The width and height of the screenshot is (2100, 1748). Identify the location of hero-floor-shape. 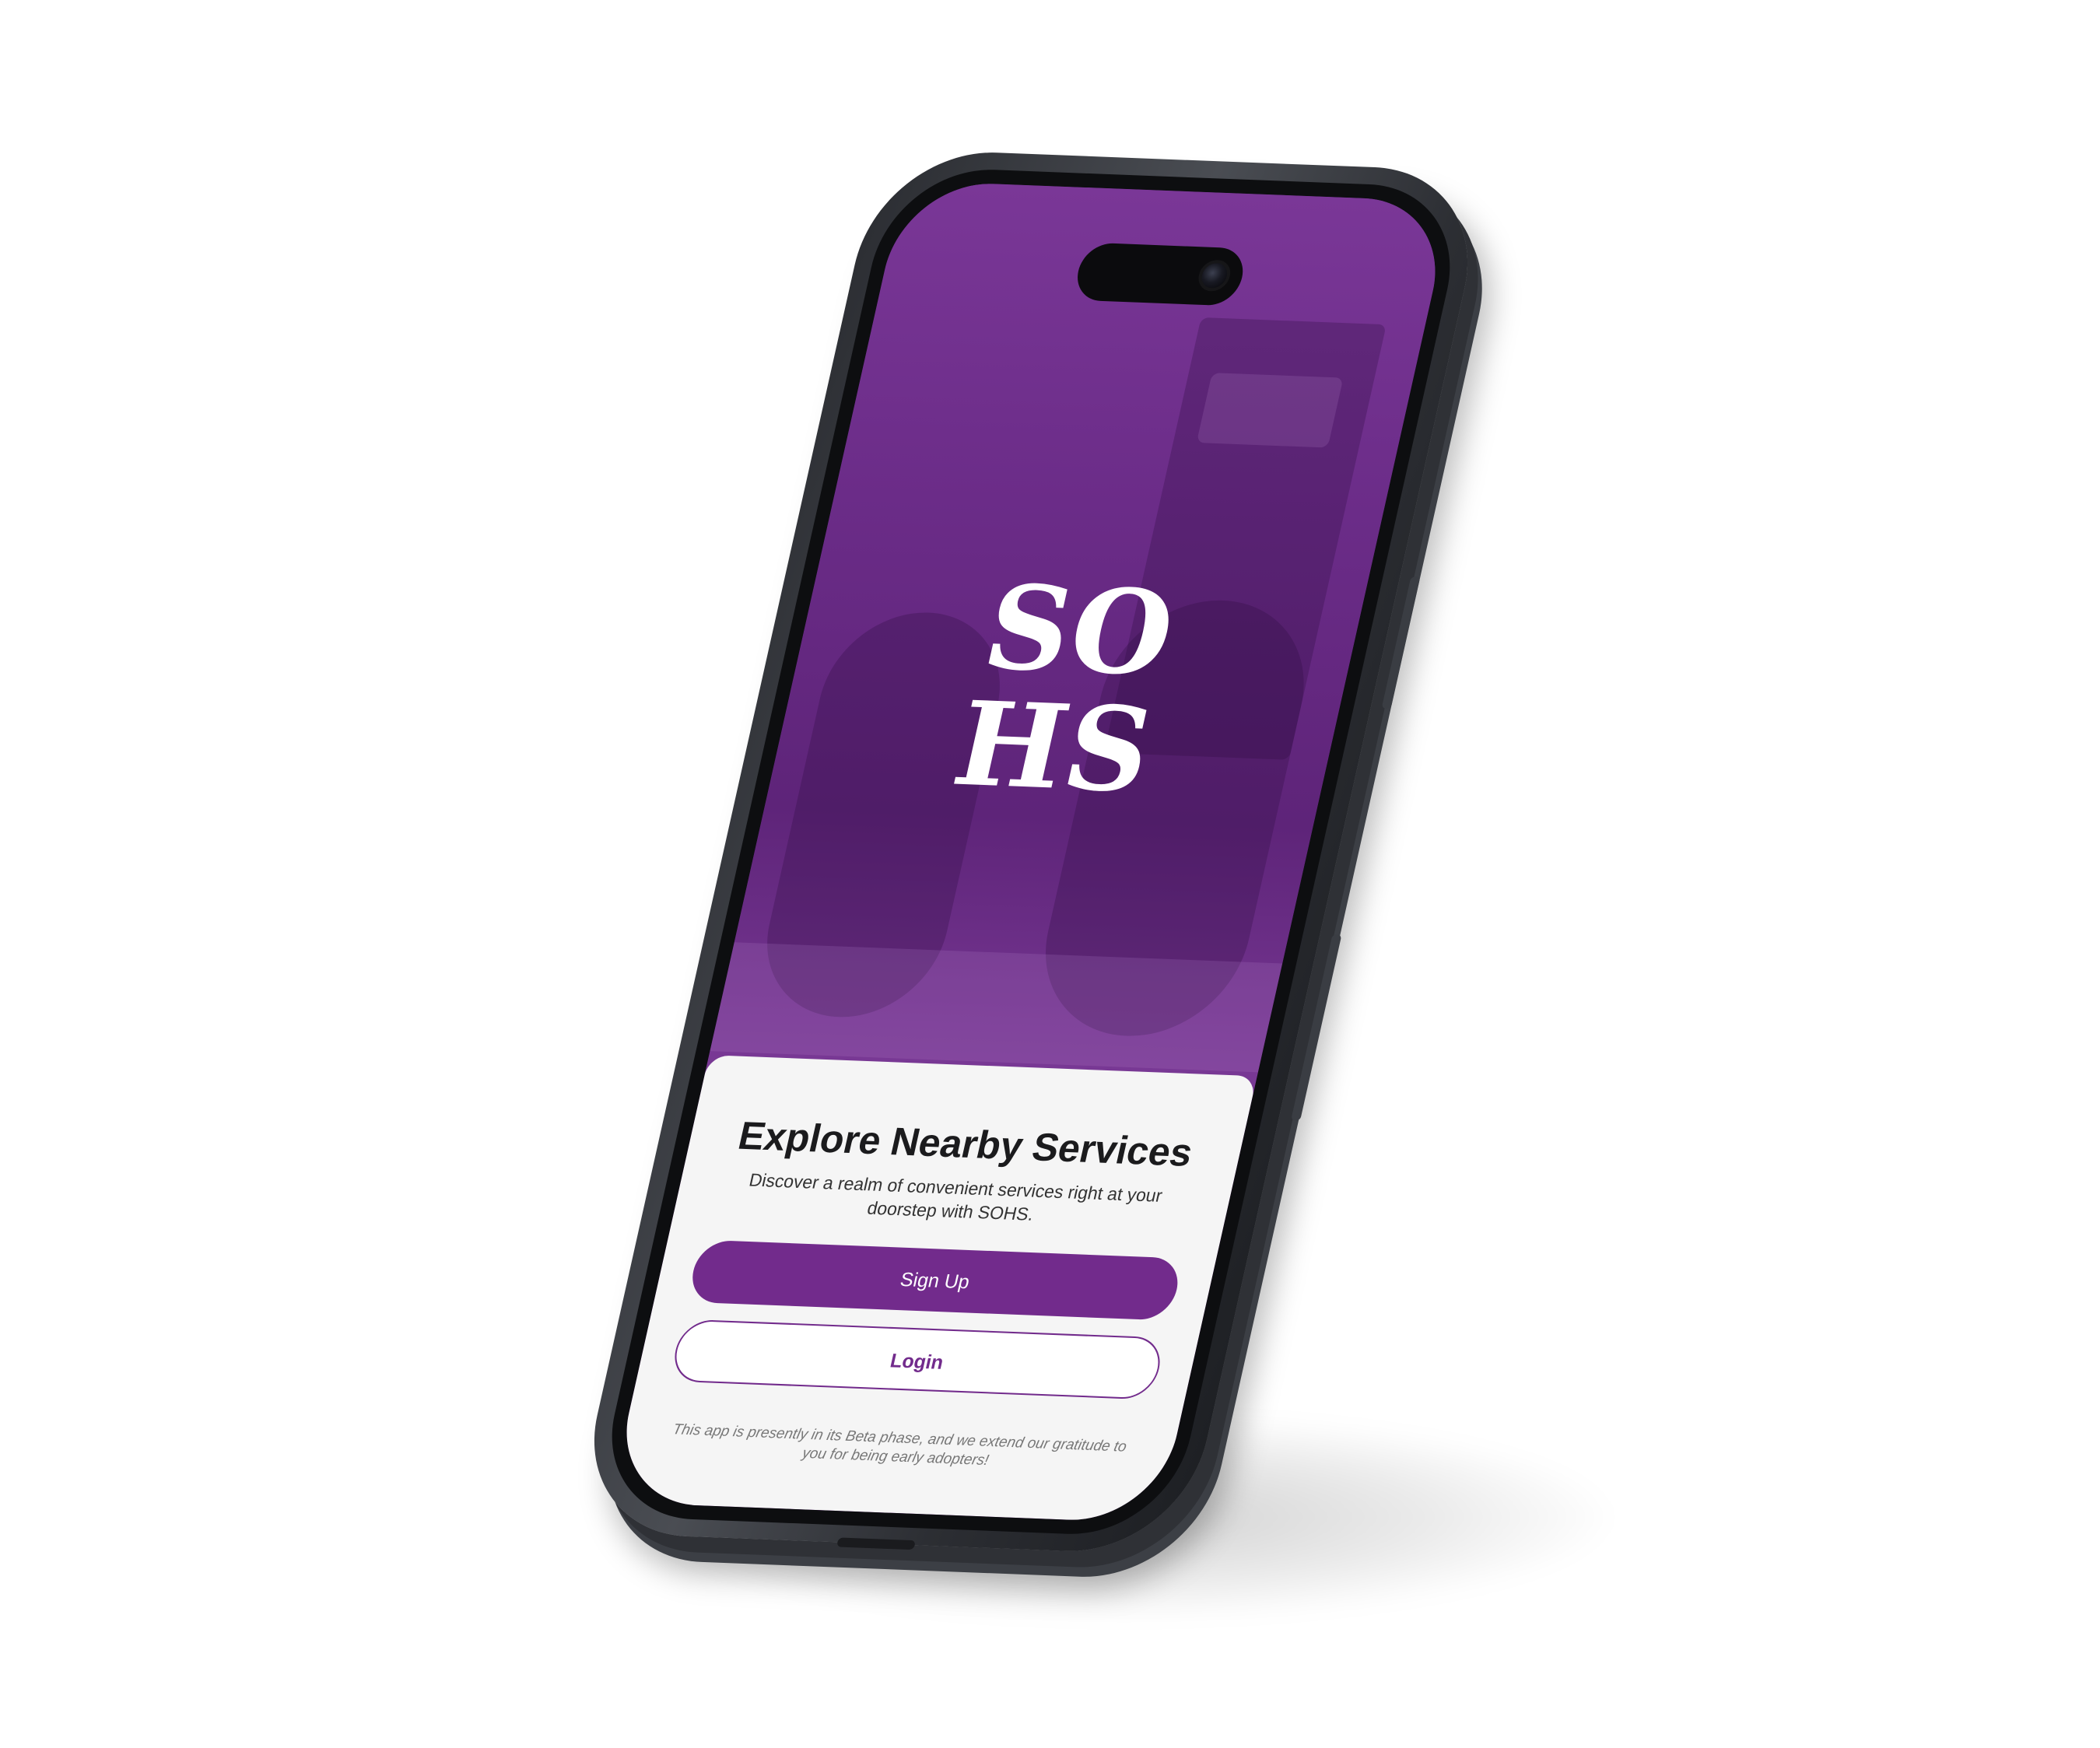
(997, 1008).